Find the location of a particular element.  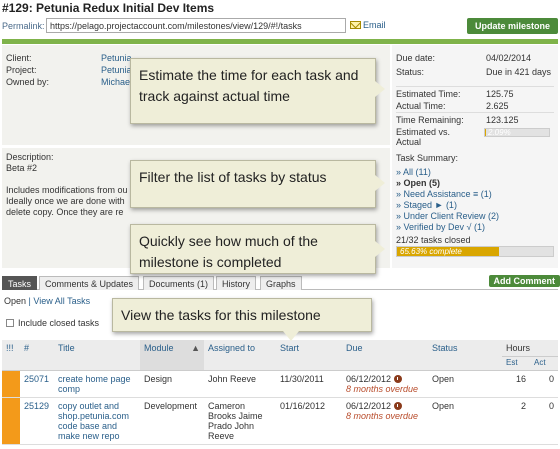

summary-filter-open: » Open (5) is located at coordinates (447, 183).